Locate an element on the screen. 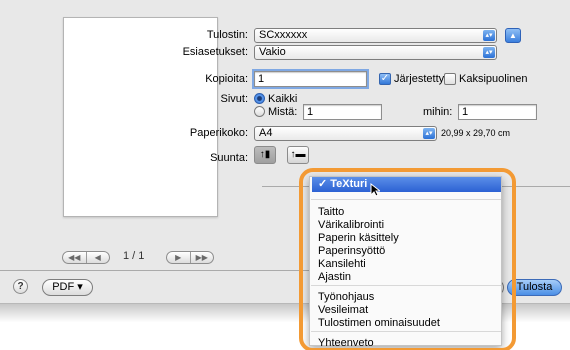 The image size is (570, 350). pages-from-label: Mistä: is located at coordinates (283, 112).